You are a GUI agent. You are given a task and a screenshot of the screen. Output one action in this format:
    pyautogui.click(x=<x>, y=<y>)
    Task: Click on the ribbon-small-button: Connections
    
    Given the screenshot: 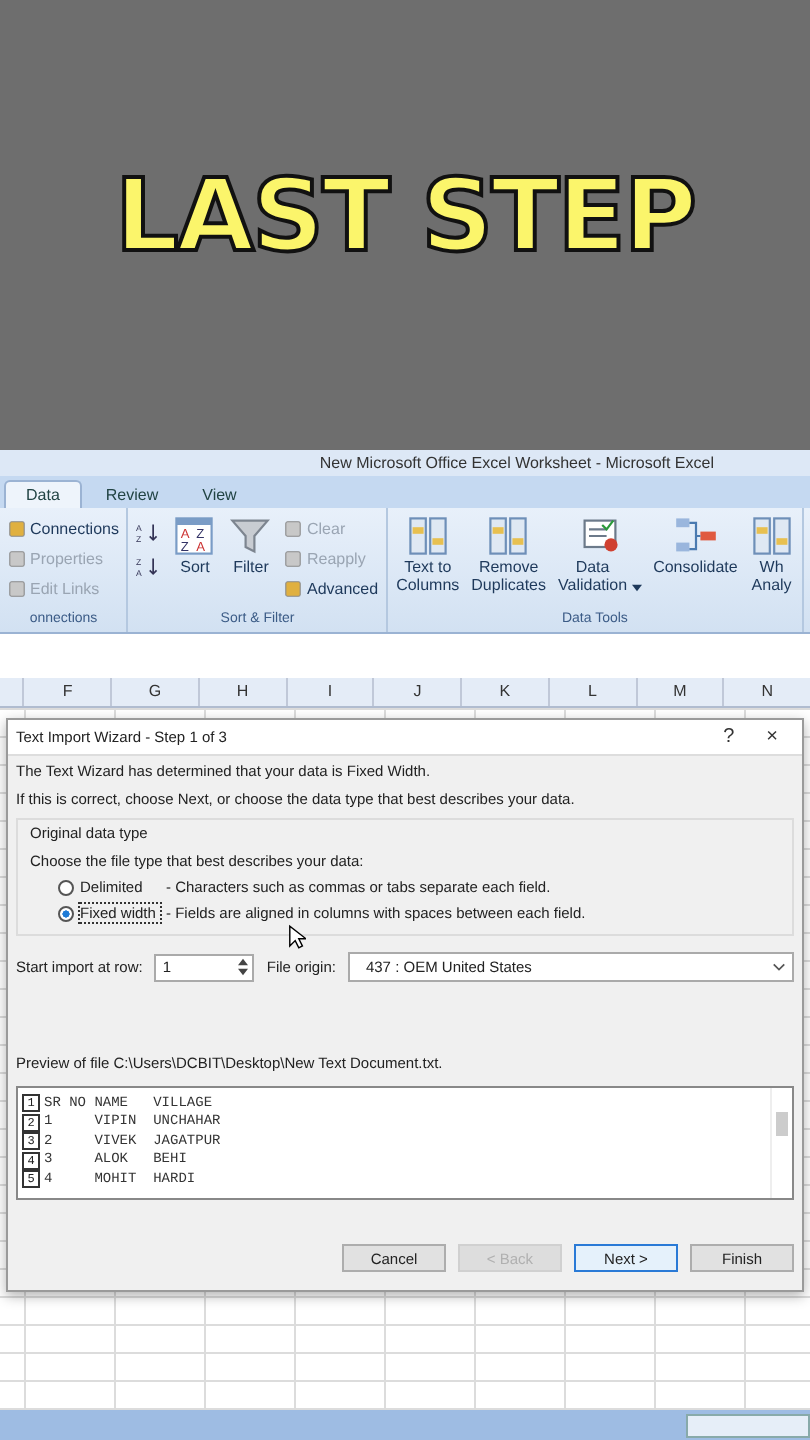 What is the action you would take?
    pyautogui.click(x=63, y=528)
    